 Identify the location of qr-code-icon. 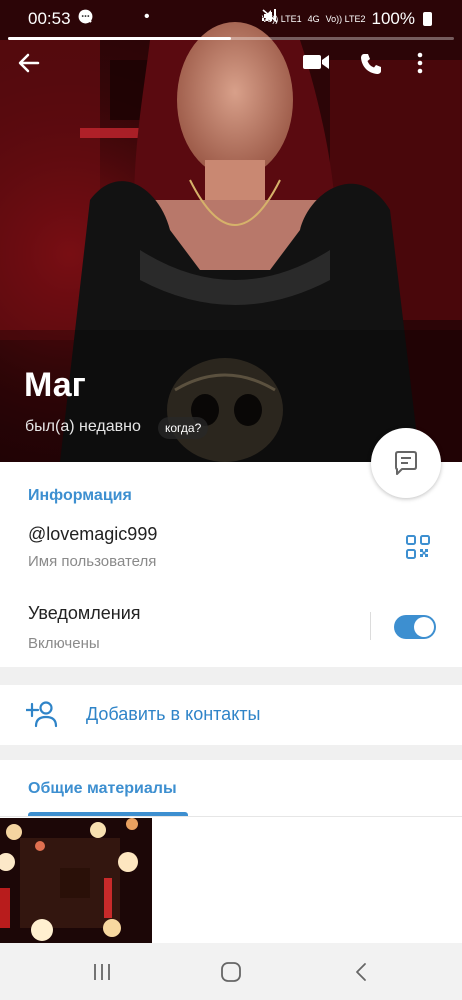
(418, 547).